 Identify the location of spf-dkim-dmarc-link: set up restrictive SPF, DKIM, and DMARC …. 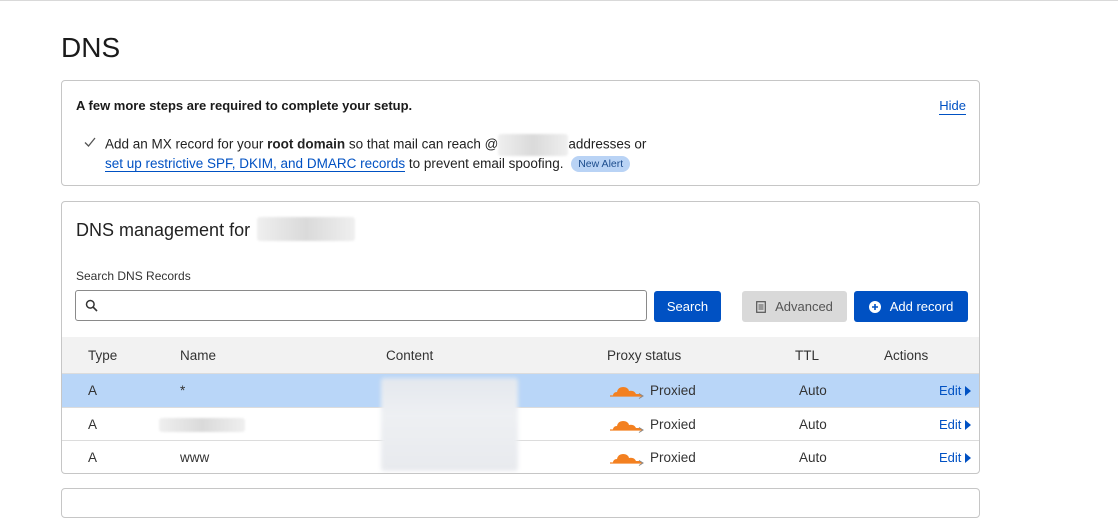
(255, 164).